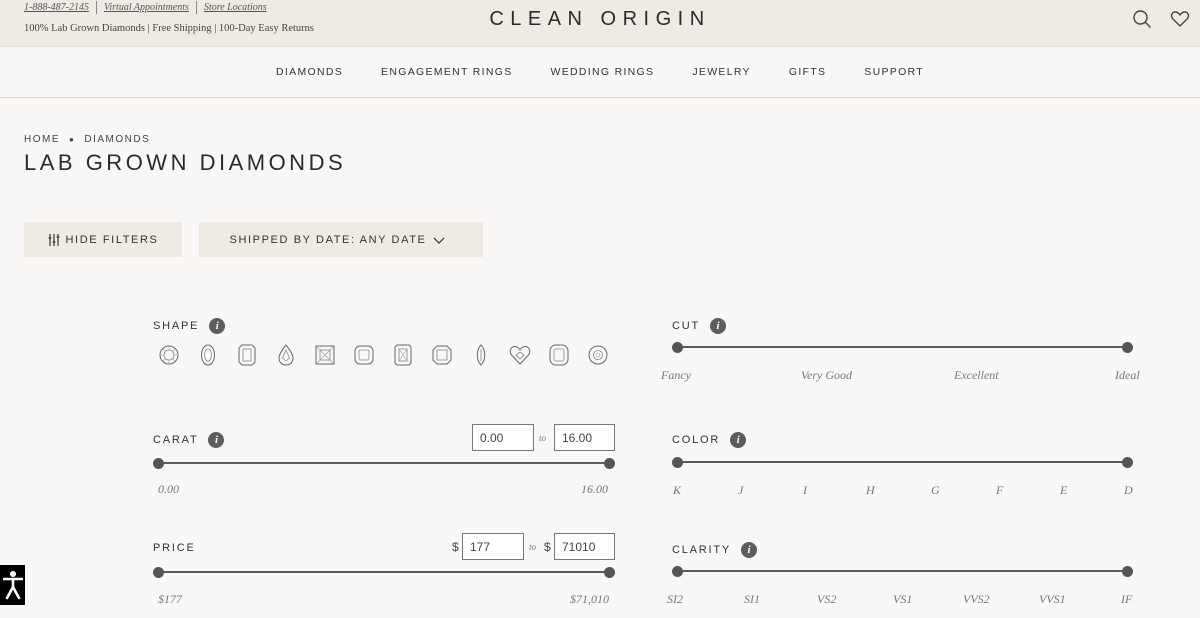 This screenshot has width=1200, height=618. I want to click on price-slider-max-handle, so click(609, 572).